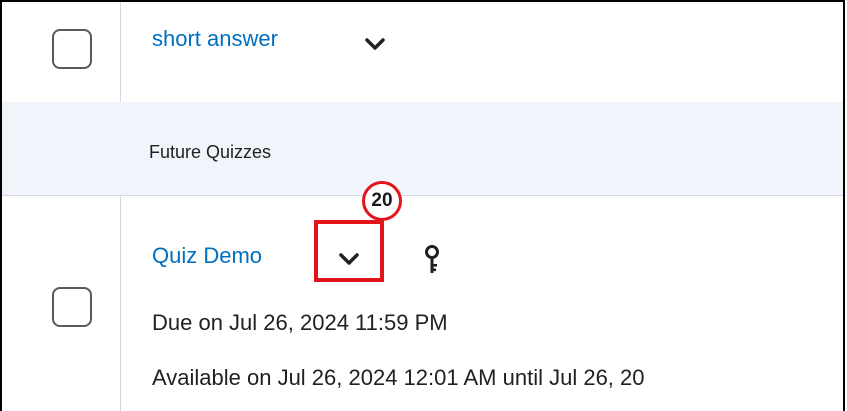 The image size is (847, 411). What do you see at coordinates (210, 152) in the screenshot?
I see `section-title: Future Quizzes` at bounding box center [210, 152].